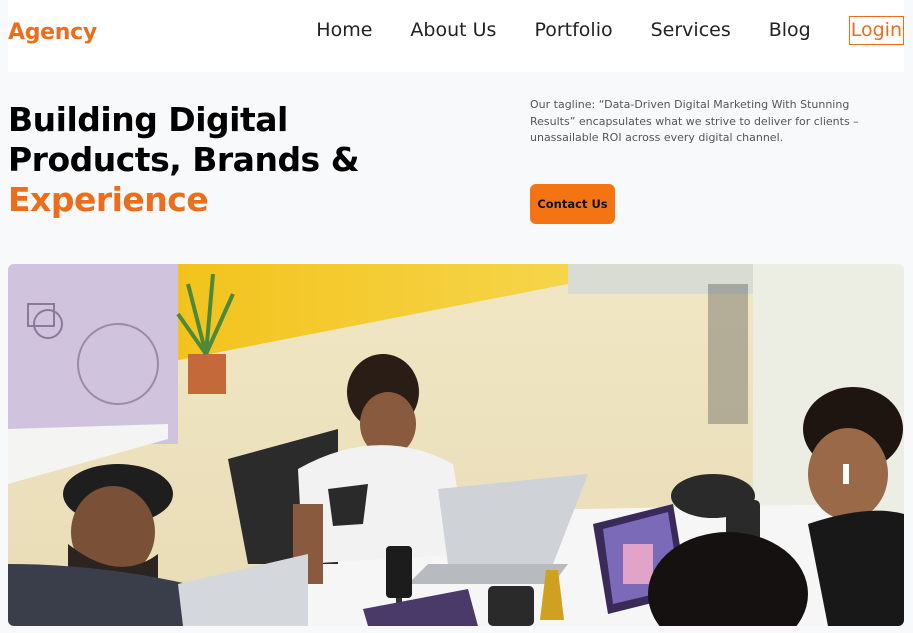 This screenshot has height=633, width=913. I want to click on nav-item-blog: Blog, so click(790, 30).